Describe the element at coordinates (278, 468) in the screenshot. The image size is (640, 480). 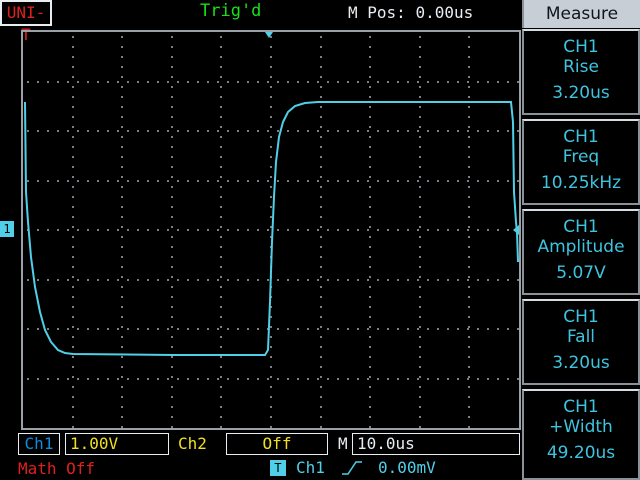
I see `trigger-badge: T` at that location.